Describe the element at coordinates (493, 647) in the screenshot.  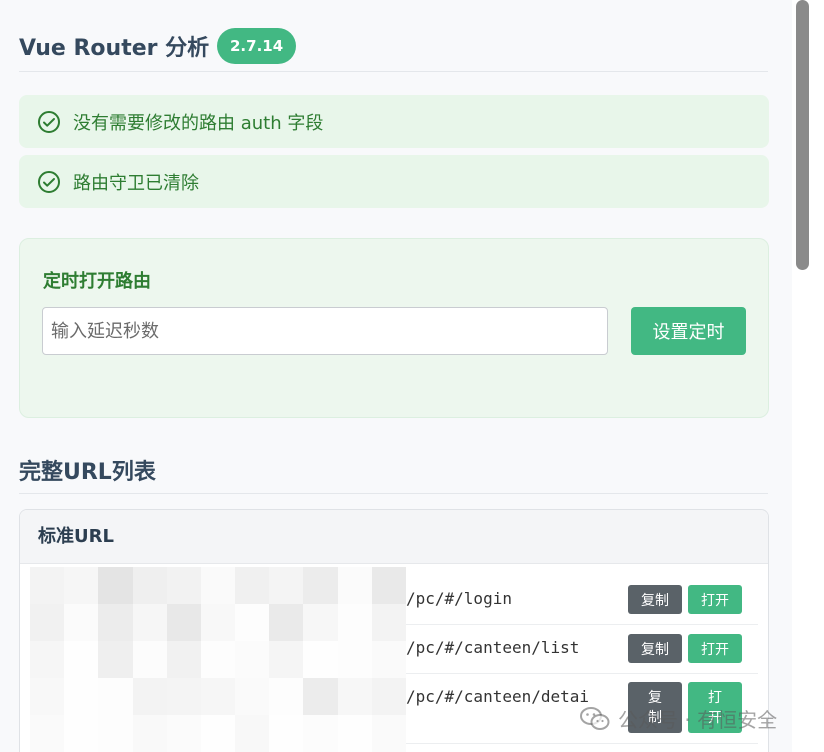
I see `url-text: /pc/#/canteen/list` at that location.